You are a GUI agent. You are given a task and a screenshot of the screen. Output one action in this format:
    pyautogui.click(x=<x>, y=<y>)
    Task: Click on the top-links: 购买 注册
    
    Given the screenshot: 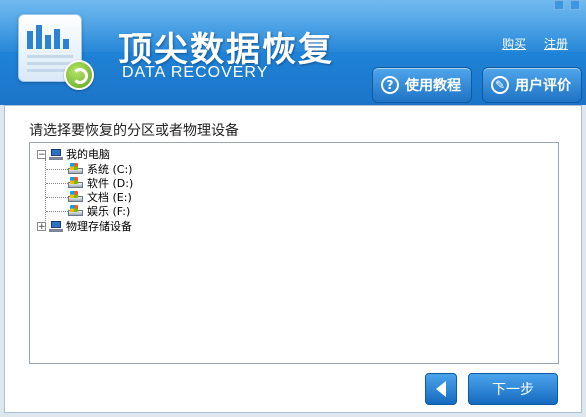 What is the action you would take?
    pyautogui.click(x=528, y=43)
    